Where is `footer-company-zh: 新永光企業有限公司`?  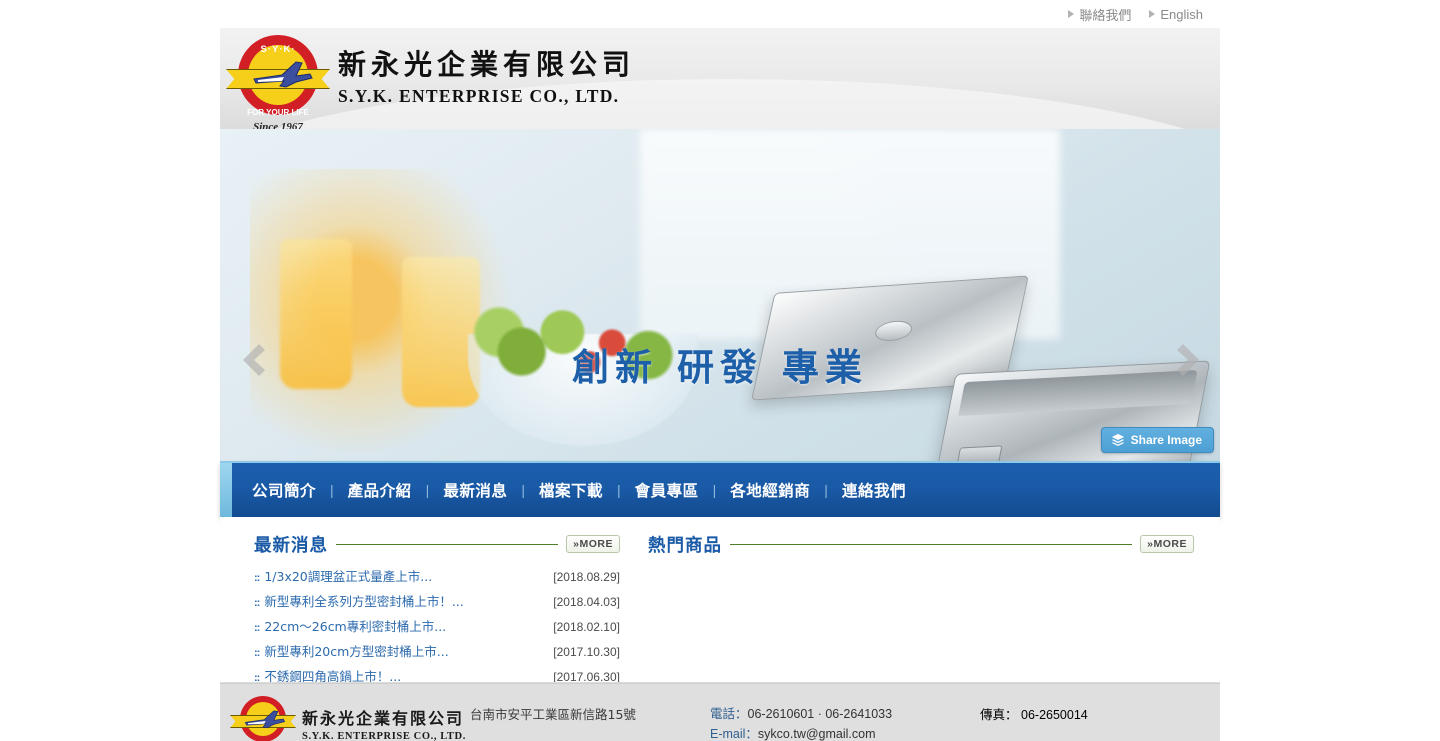 footer-company-zh: 新永光企業有限公司 is located at coordinates (383, 718).